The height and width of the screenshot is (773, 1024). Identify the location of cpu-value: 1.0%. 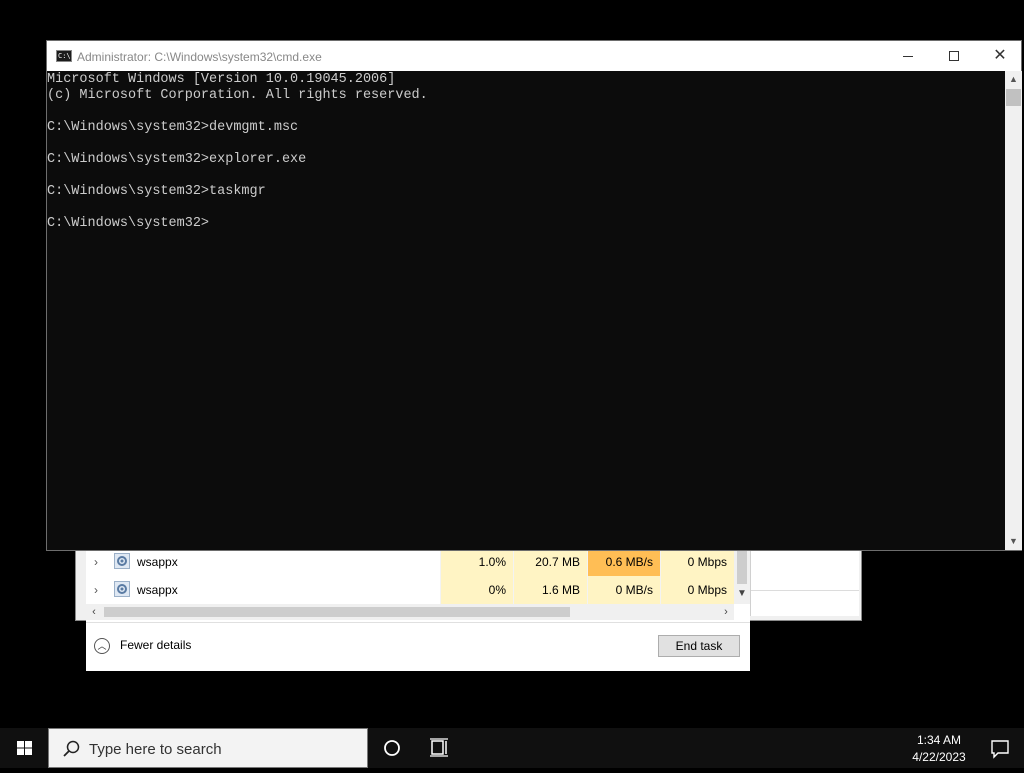
(476, 562).